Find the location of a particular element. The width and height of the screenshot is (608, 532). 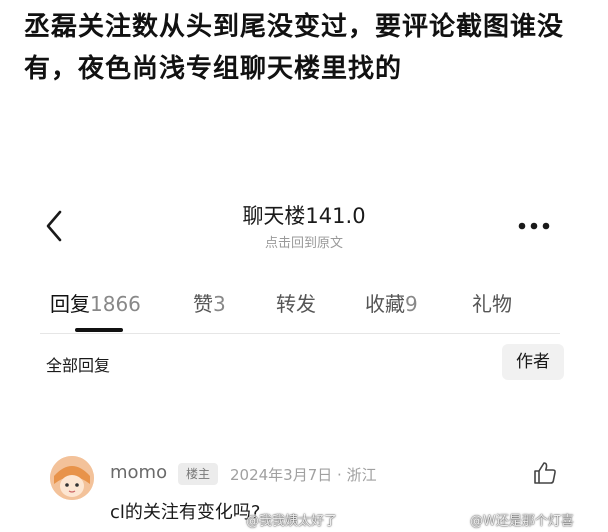

op-badge: 楼主 is located at coordinates (198, 474).